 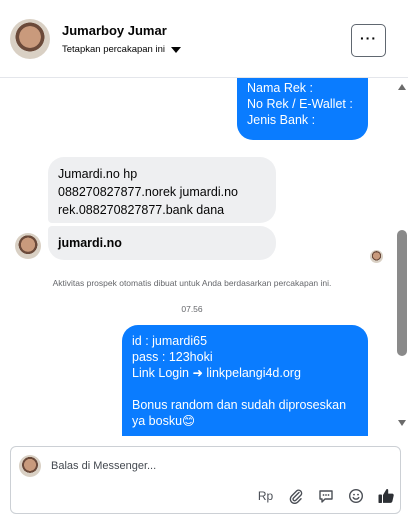 I want to click on chat-bubble-icon, so click(x=325, y=496).